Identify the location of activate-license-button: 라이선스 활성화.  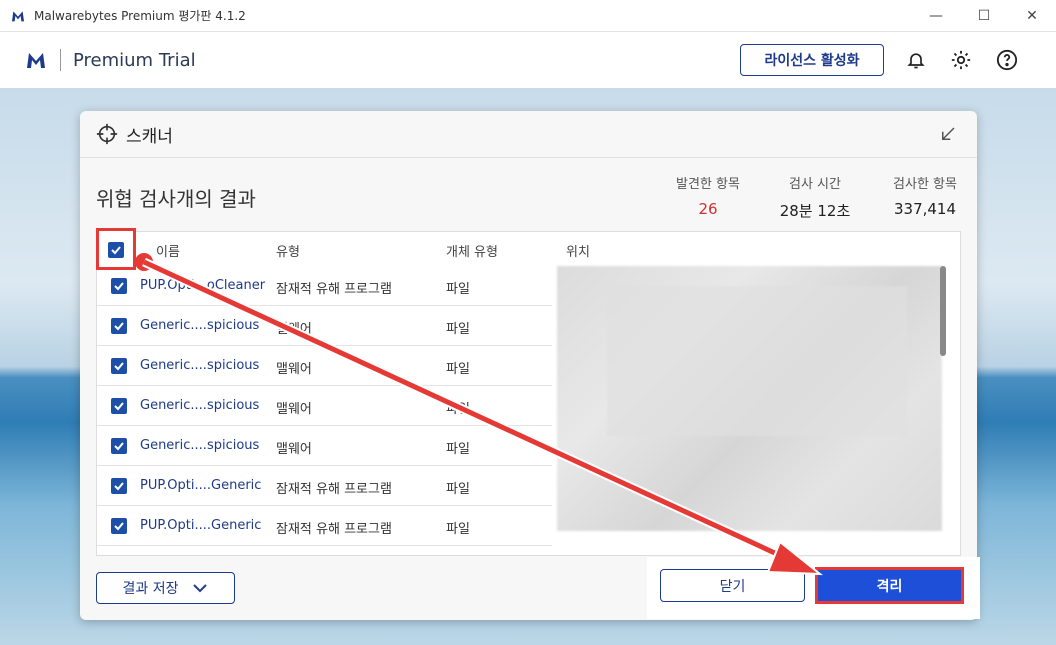
(812, 60).